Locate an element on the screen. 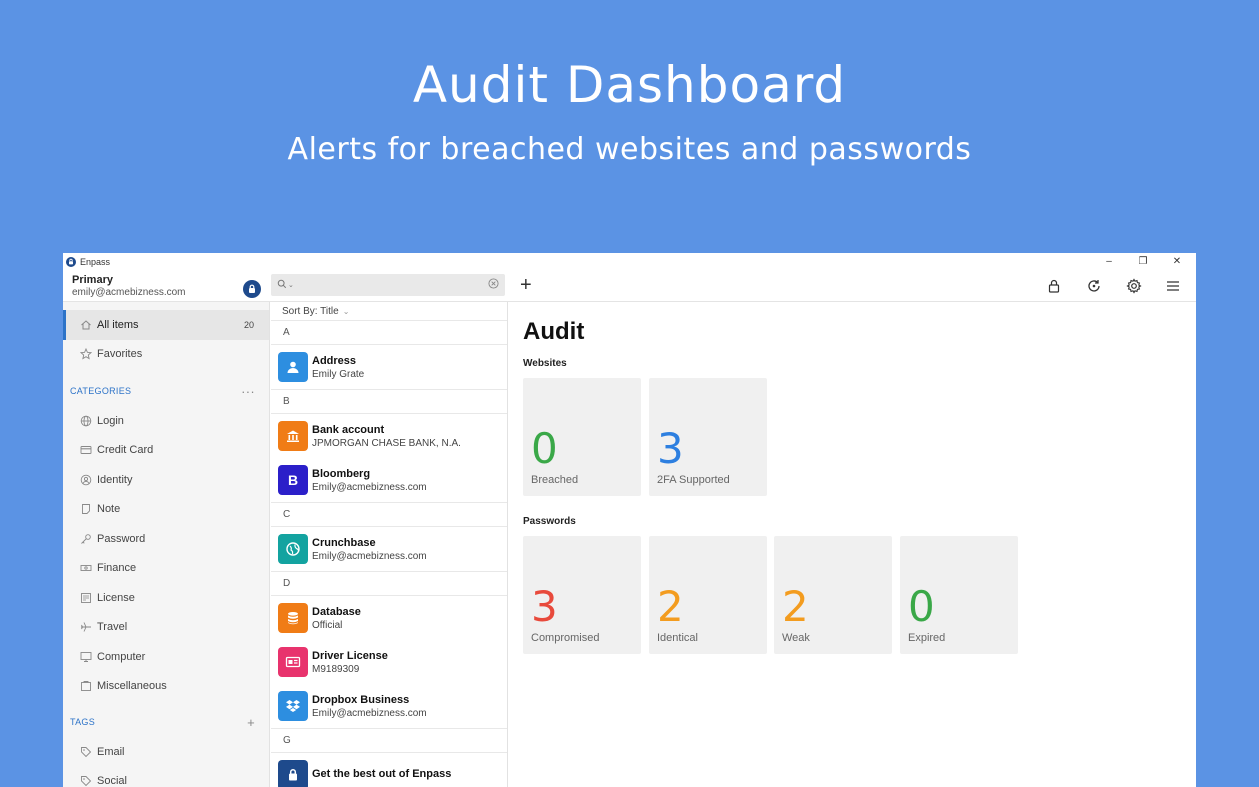  list-item: Get the best out of Enpass is located at coordinates (389, 770).